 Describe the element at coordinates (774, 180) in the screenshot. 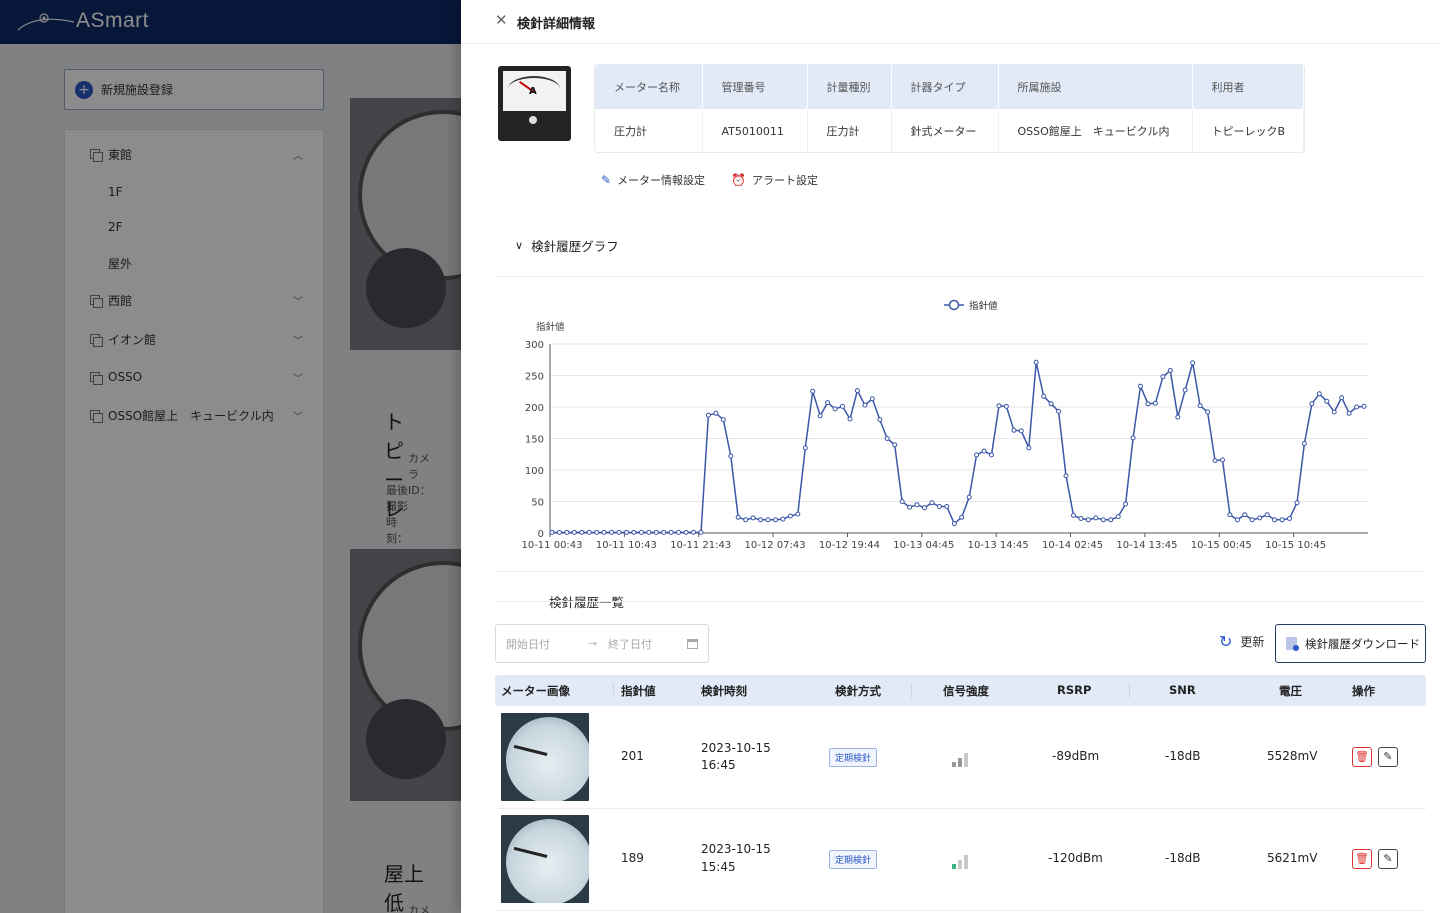

I see `alert-settings-link: ⏰ アラート設定` at that location.